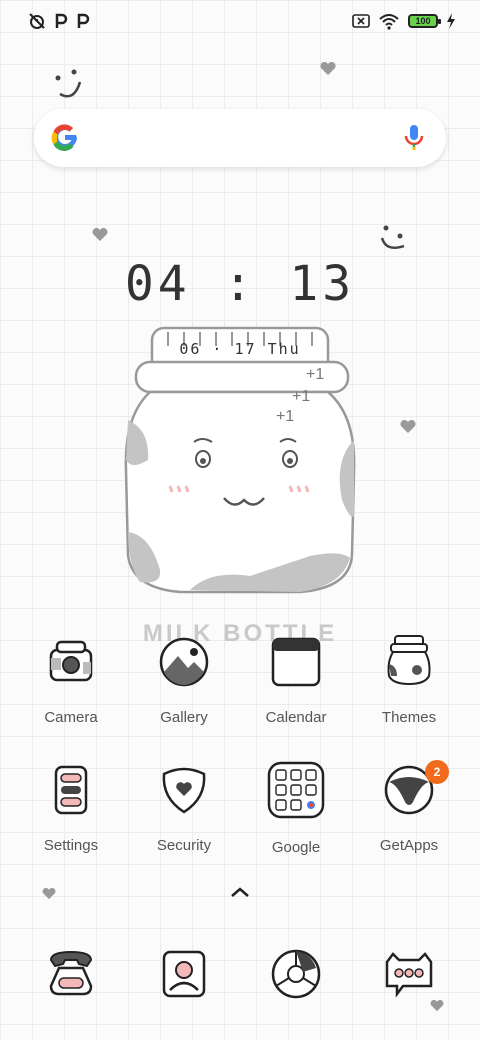  Describe the element at coordinates (240, 284) in the screenshot. I see `clock-time: 04 : 13` at that location.